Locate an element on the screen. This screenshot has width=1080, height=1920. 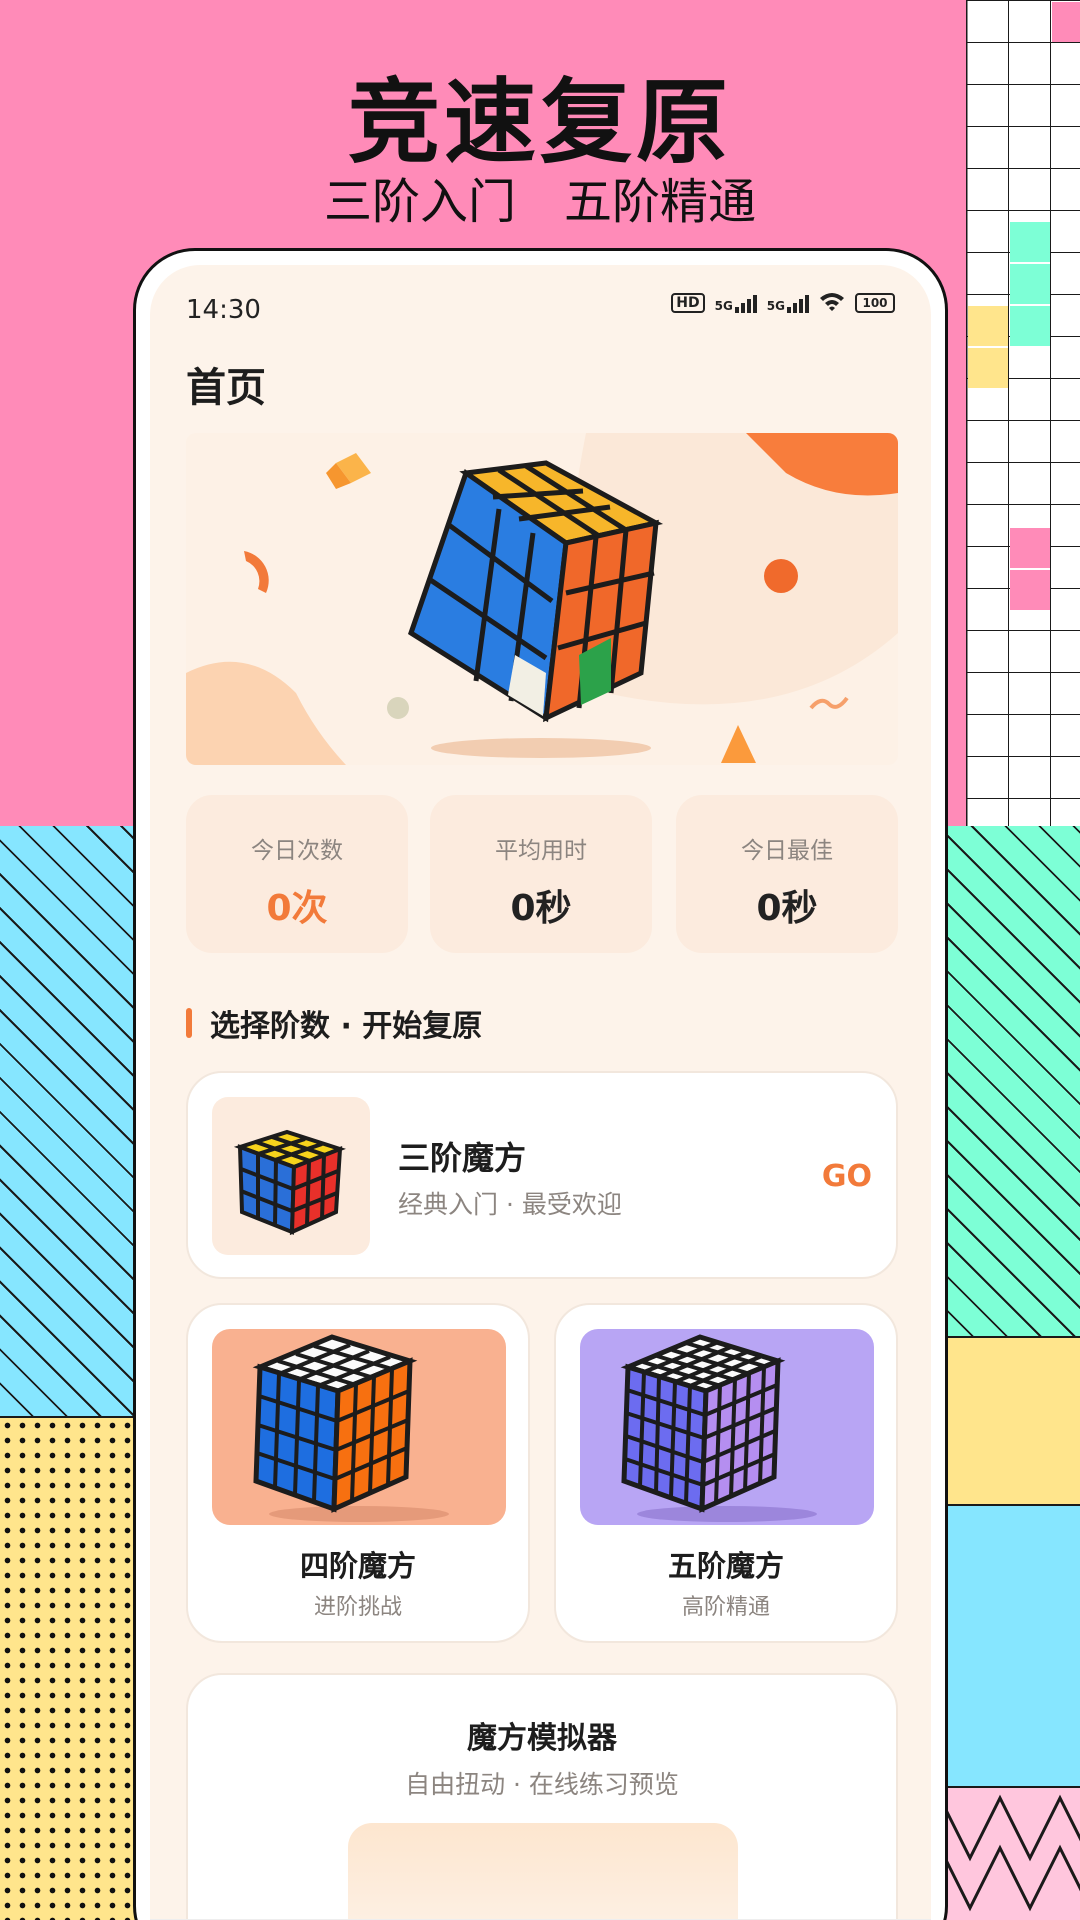
stat-label: 平均用时 is located at coordinates (541, 851).